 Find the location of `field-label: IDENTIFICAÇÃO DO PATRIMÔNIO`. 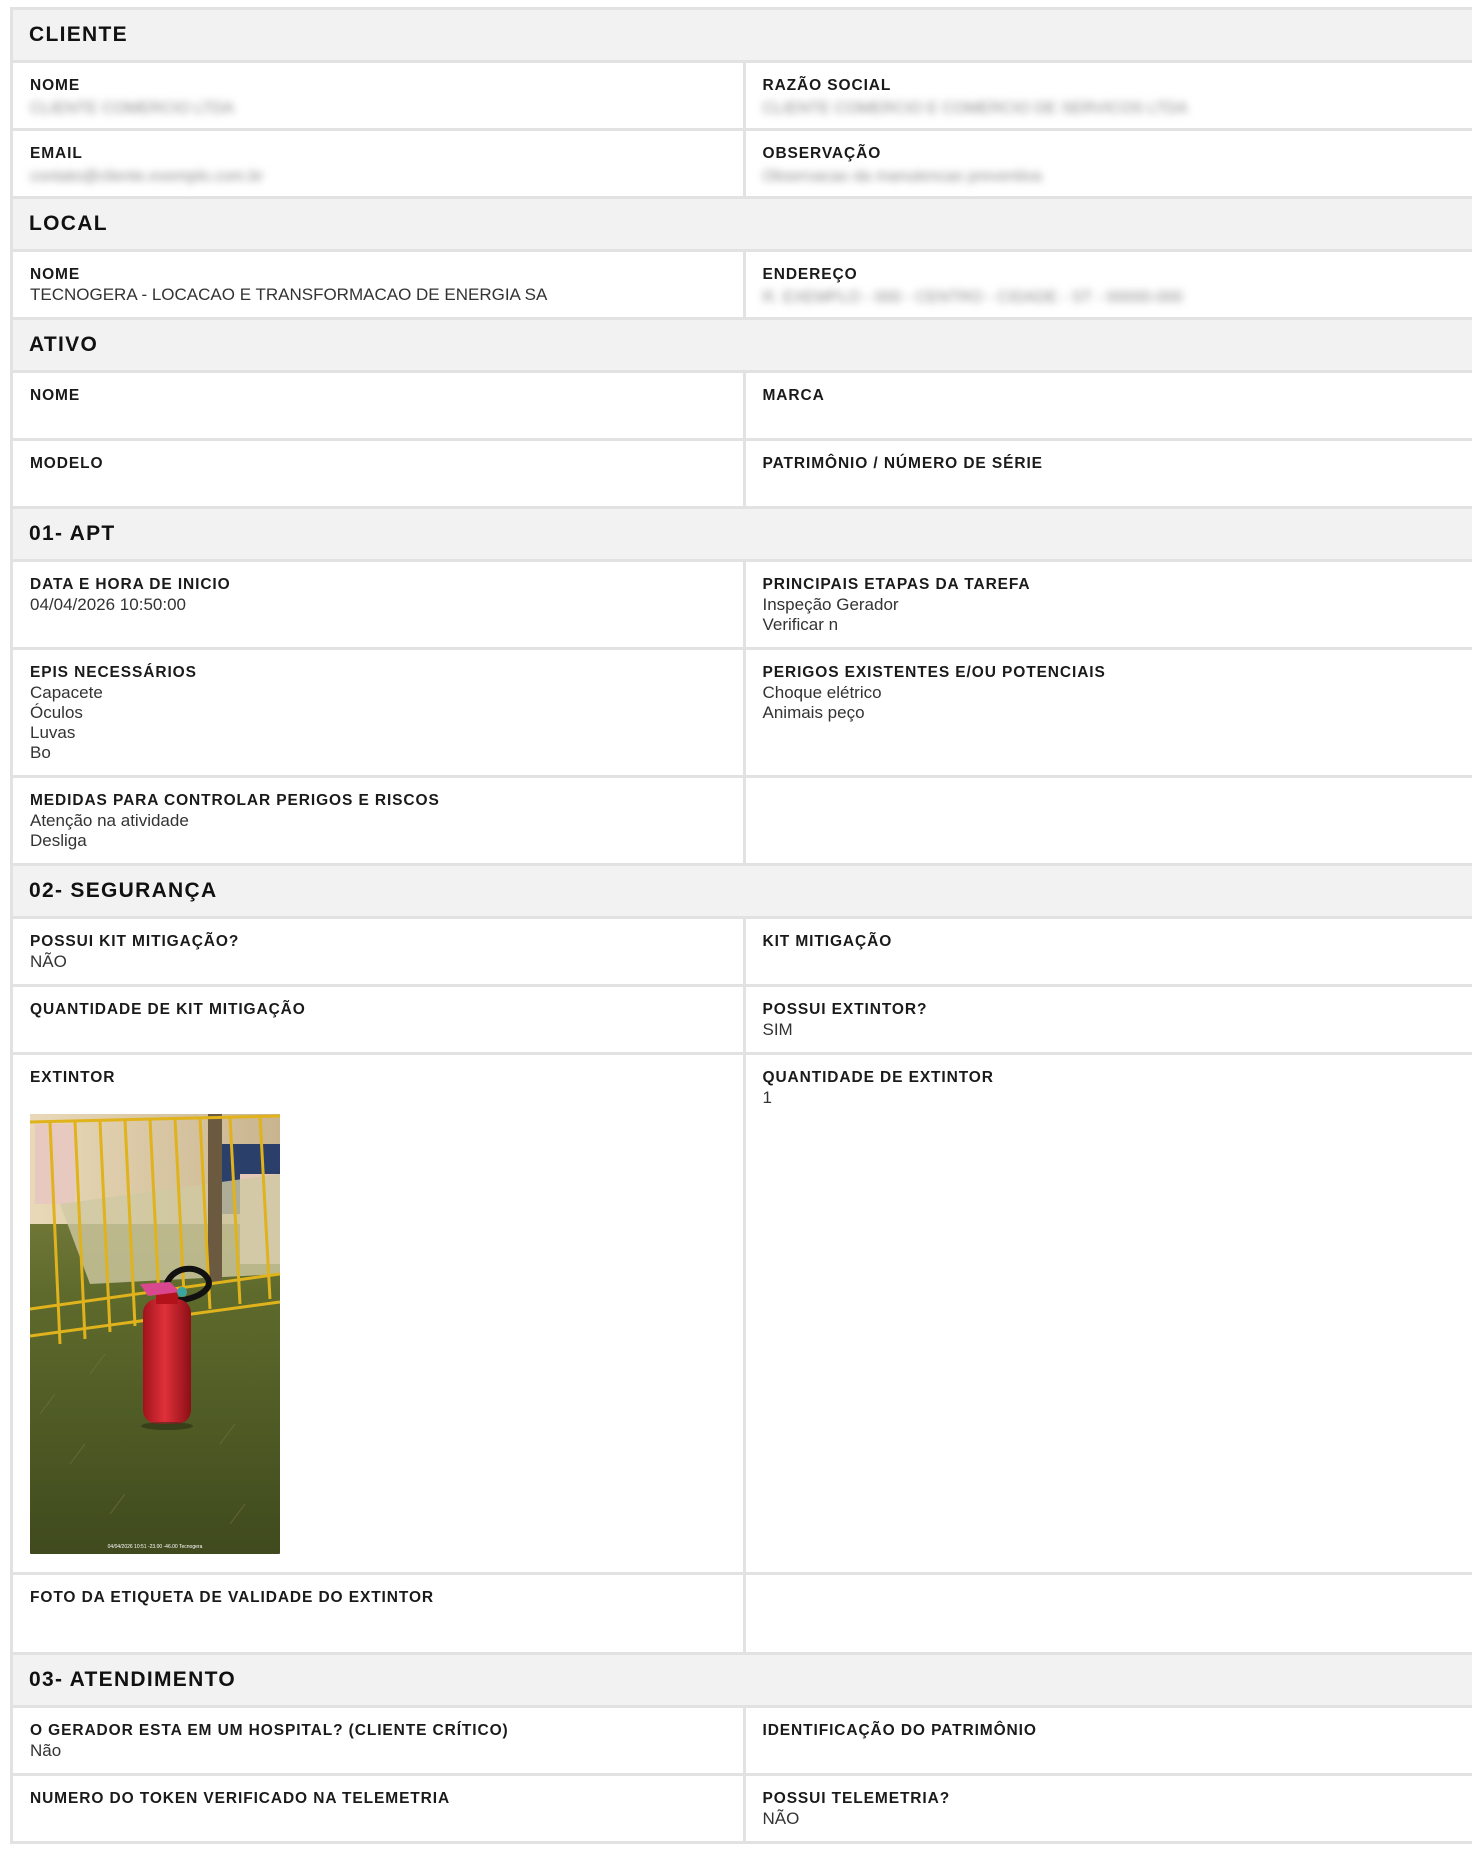

field-label: IDENTIFICAÇÃO DO PATRIMÔNIO is located at coordinates (899, 1730).